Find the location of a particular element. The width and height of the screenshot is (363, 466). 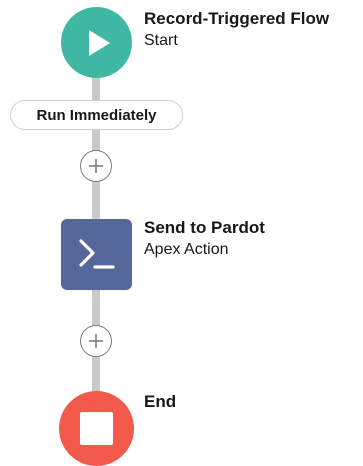

terminal-prompt-icon is located at coordinates (96, 253).